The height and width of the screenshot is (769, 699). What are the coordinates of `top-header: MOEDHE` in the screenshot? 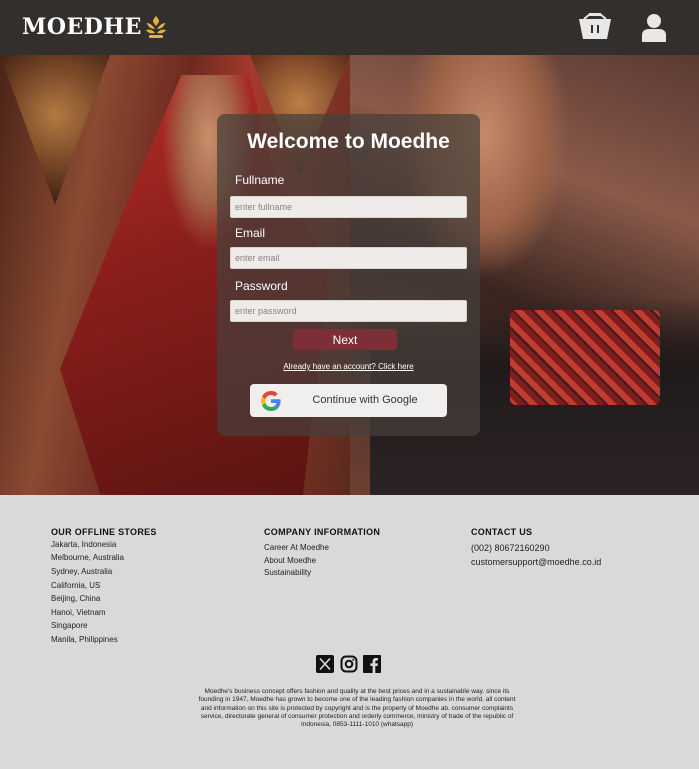 It's located at (349, 27).